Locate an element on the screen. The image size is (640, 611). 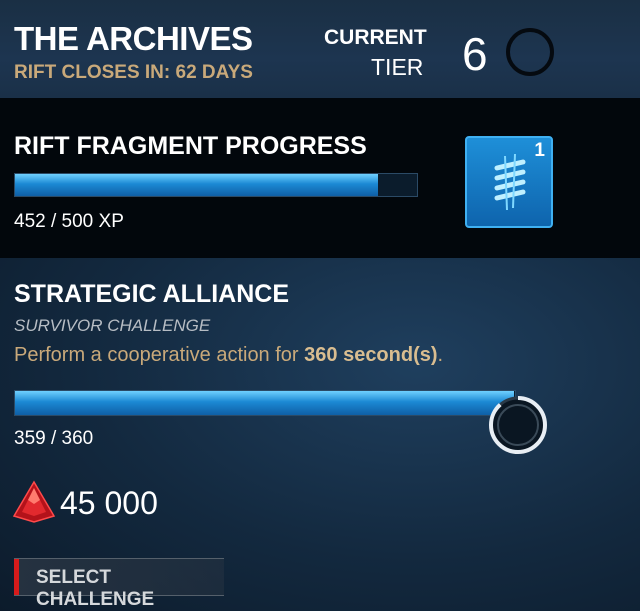
challenge-progress-fill is located at coordinates (264, 403).